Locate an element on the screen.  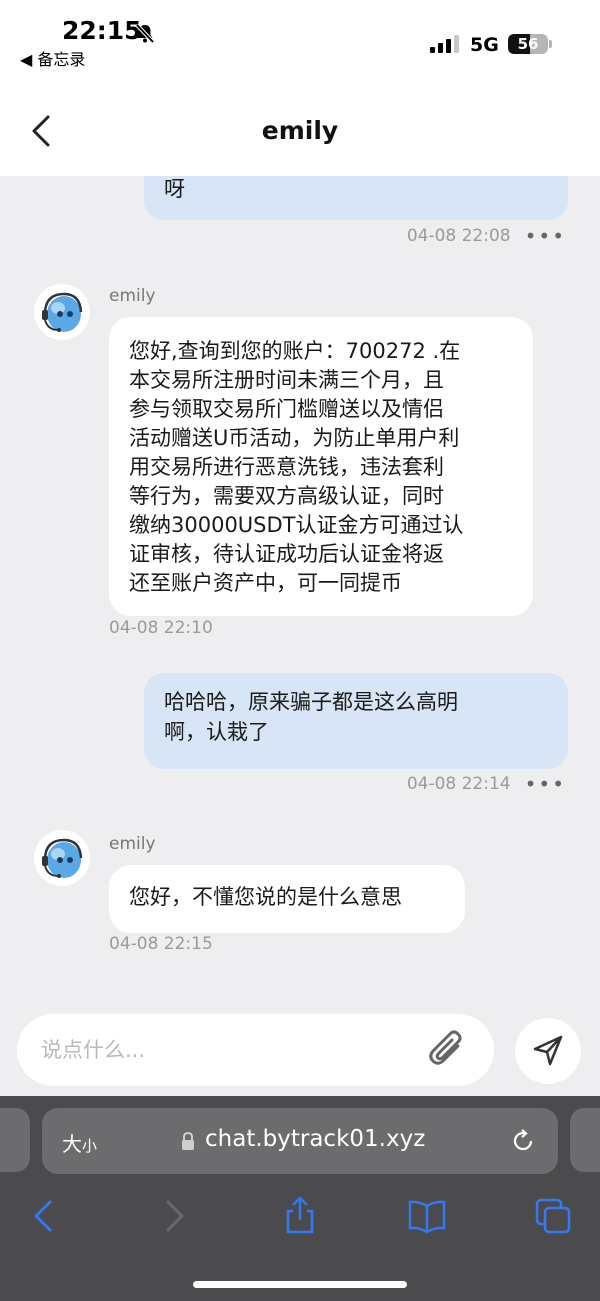
signal-icon is located at coordinates (444, 44).